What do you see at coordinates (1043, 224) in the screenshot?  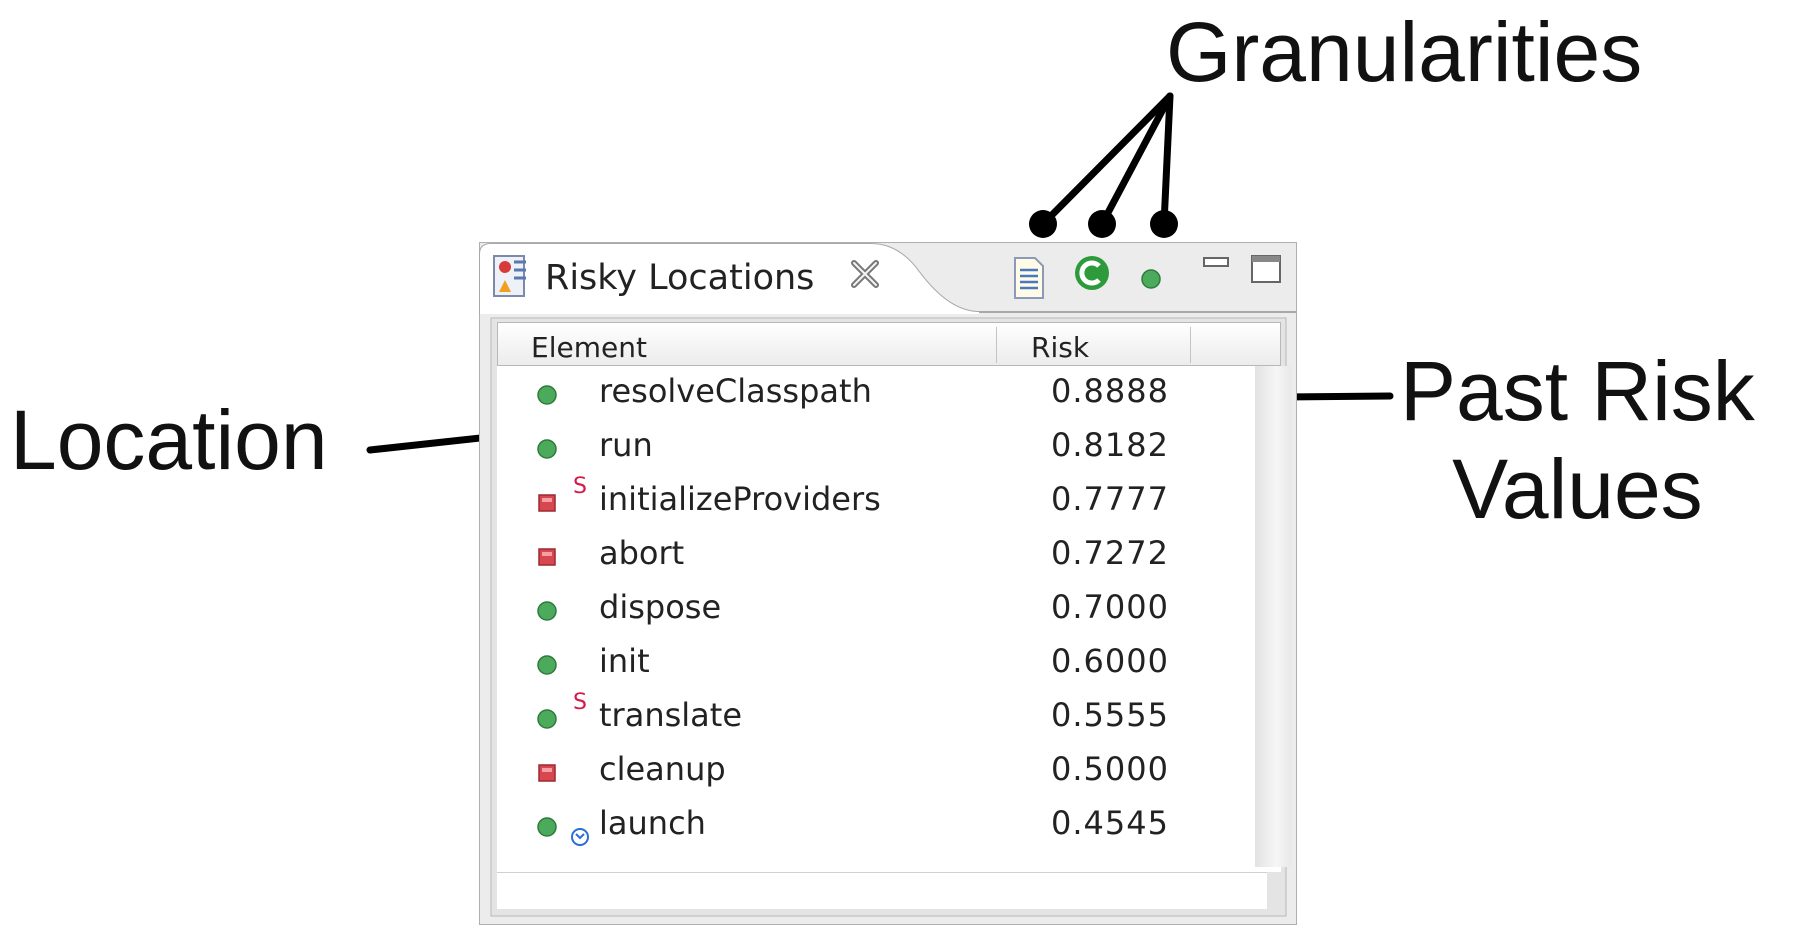 I see `arrow-dot-file` at bounding box center [1043, 224].